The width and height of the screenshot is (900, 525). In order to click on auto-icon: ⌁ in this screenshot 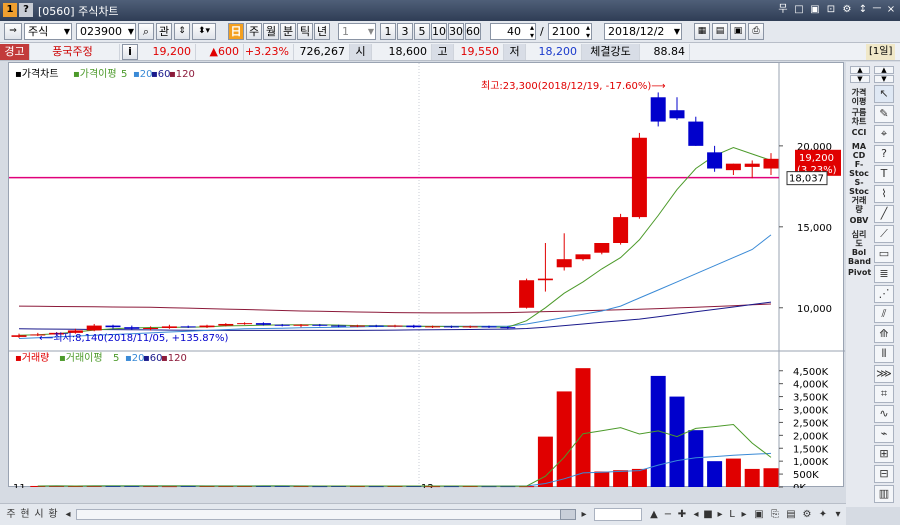, I will do `click(884, 434)`.